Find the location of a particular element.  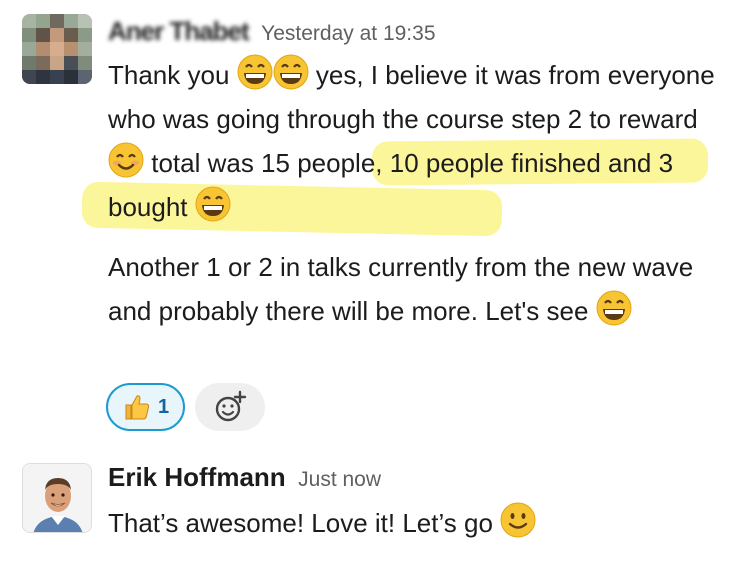

avatar-erik-hoffmann is located at coordinates (57, 498).